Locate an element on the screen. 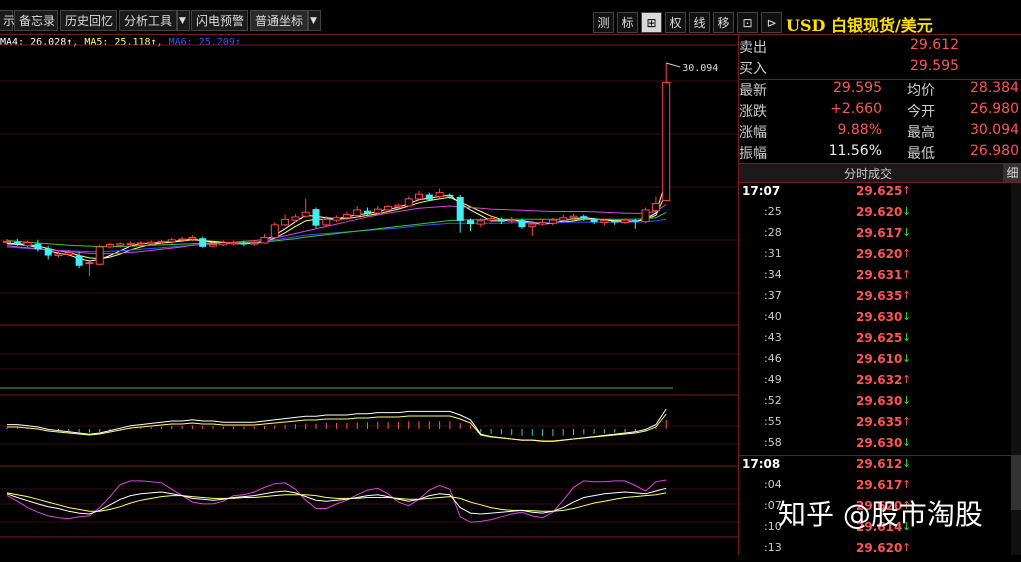  high-annotation: 30.094 is located at coordinates (692, 68).